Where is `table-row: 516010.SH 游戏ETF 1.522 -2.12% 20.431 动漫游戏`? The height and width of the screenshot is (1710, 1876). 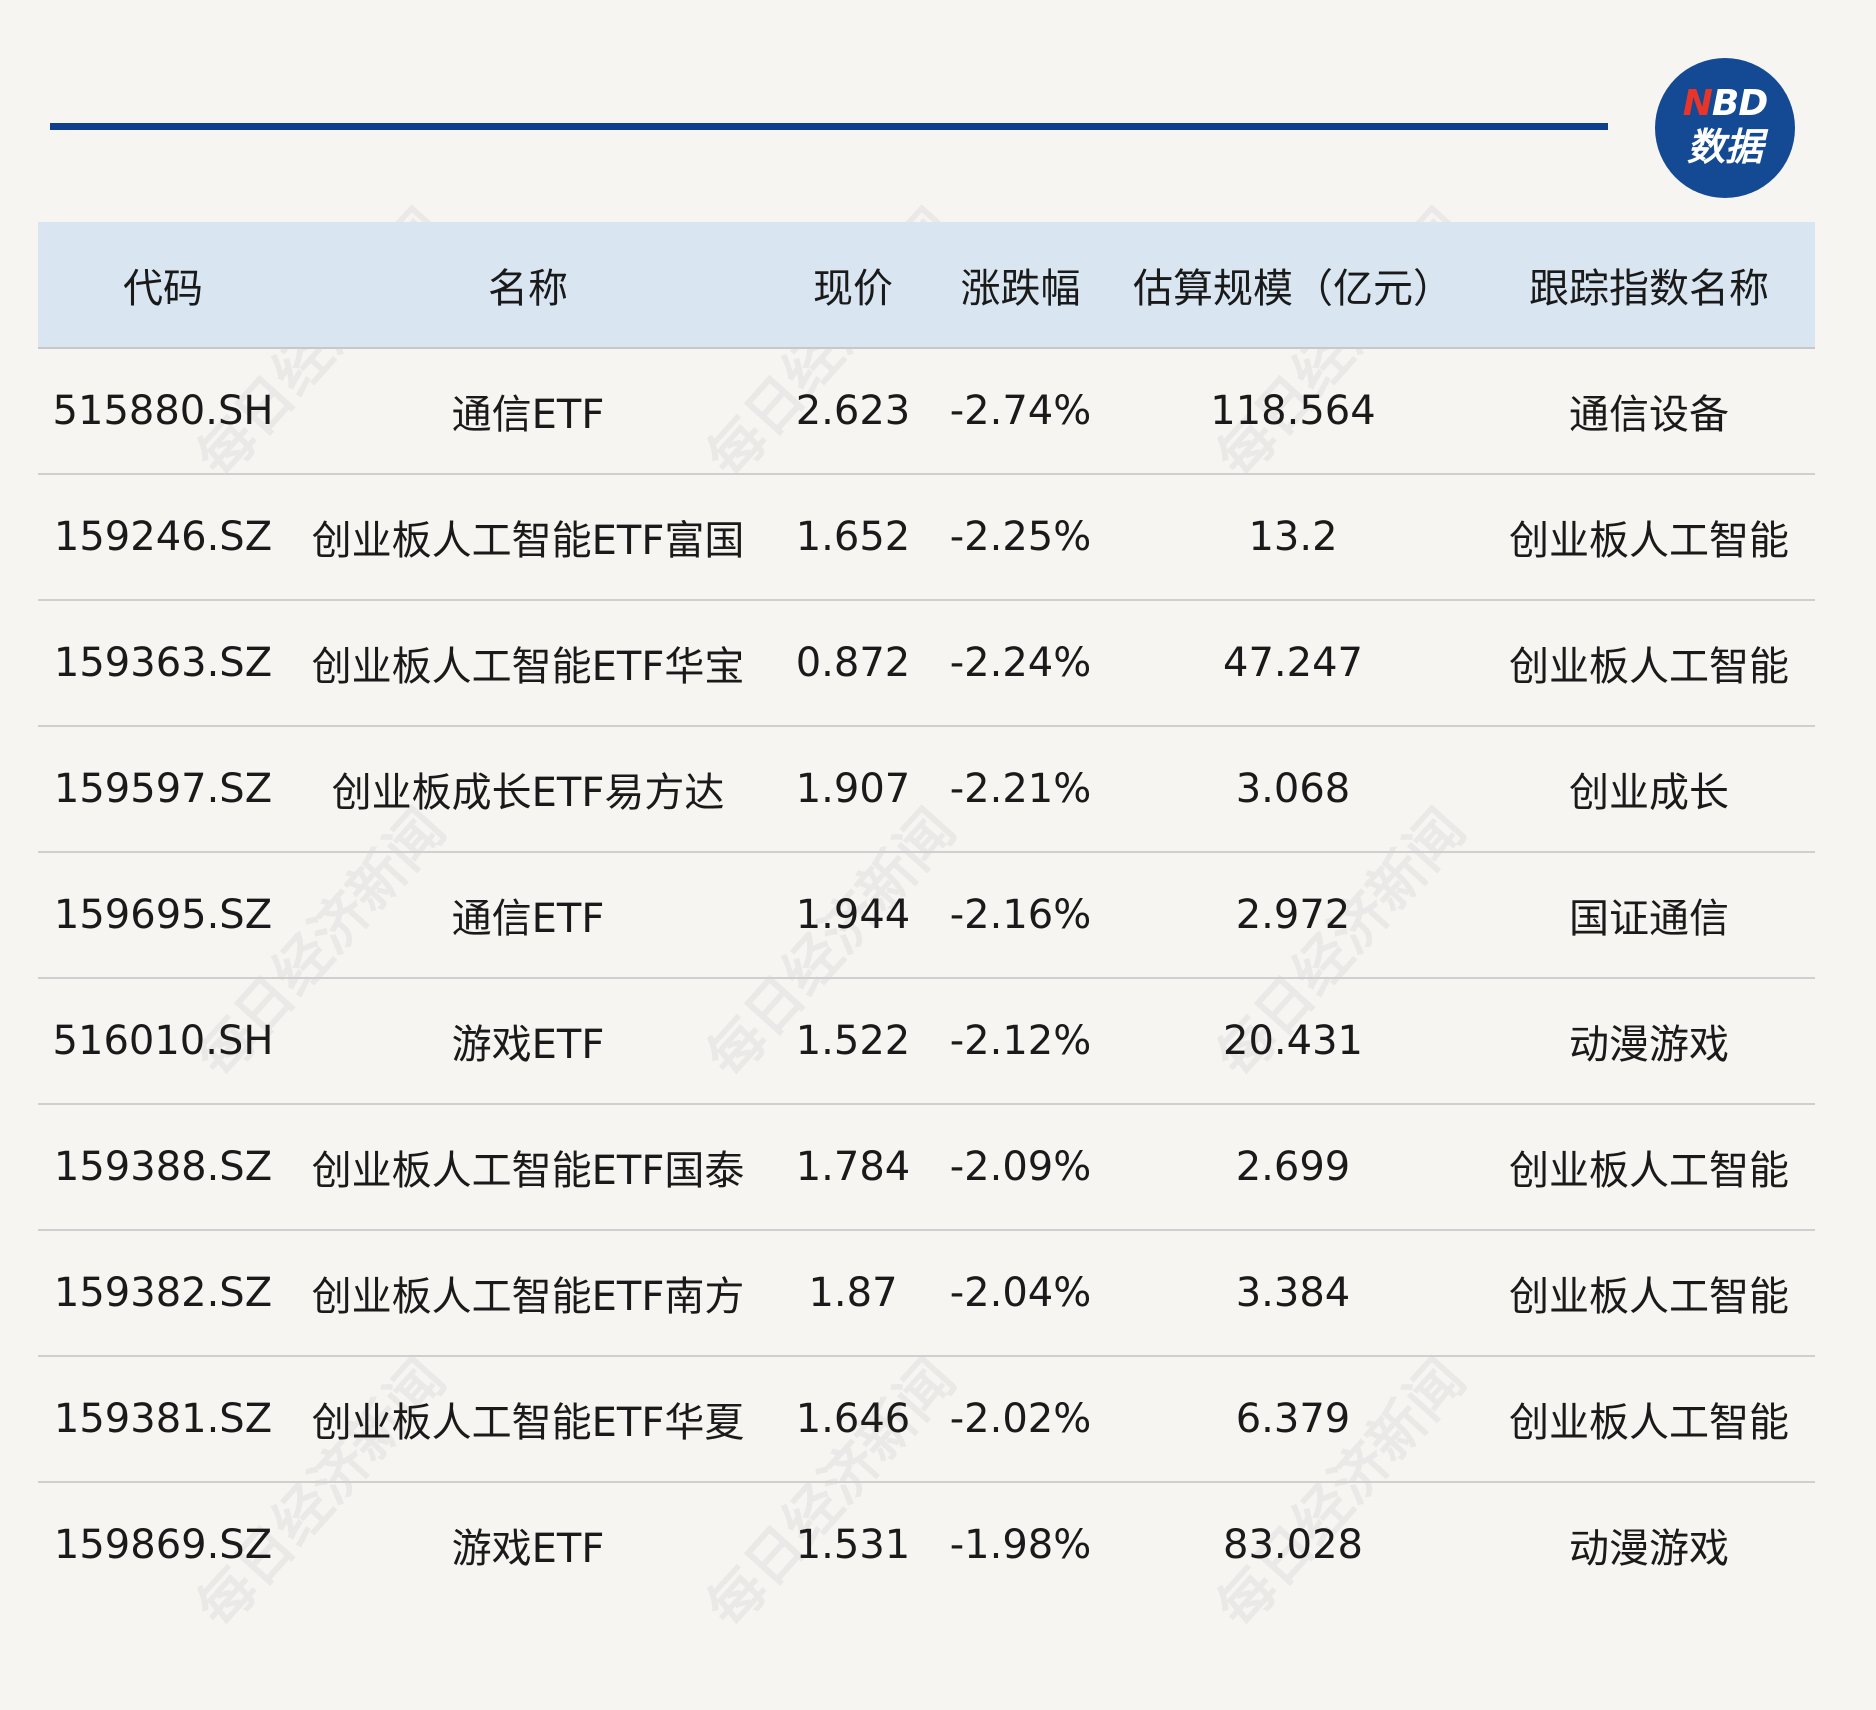 table-row: 516010.SH 游戏ETF 1.522 -2.12% 20.431 动漫游戏 is located at coordinates (926, 1041).